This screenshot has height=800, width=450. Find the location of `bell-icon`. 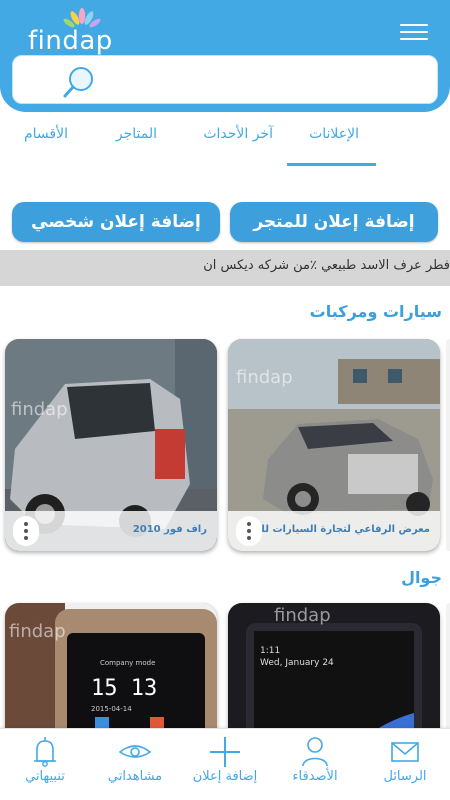

bell-icon is located at coordinates (45, 752).